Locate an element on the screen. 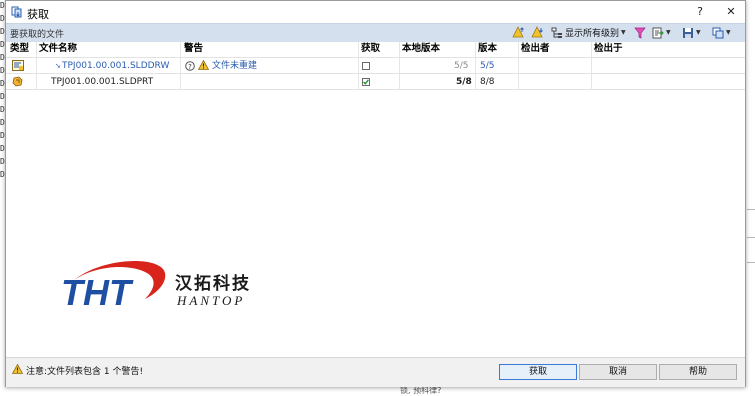 The width and height of the screenshot is (755, 396). column-header-checked-out-by: 检出者 is located at coordinates (535, 49).